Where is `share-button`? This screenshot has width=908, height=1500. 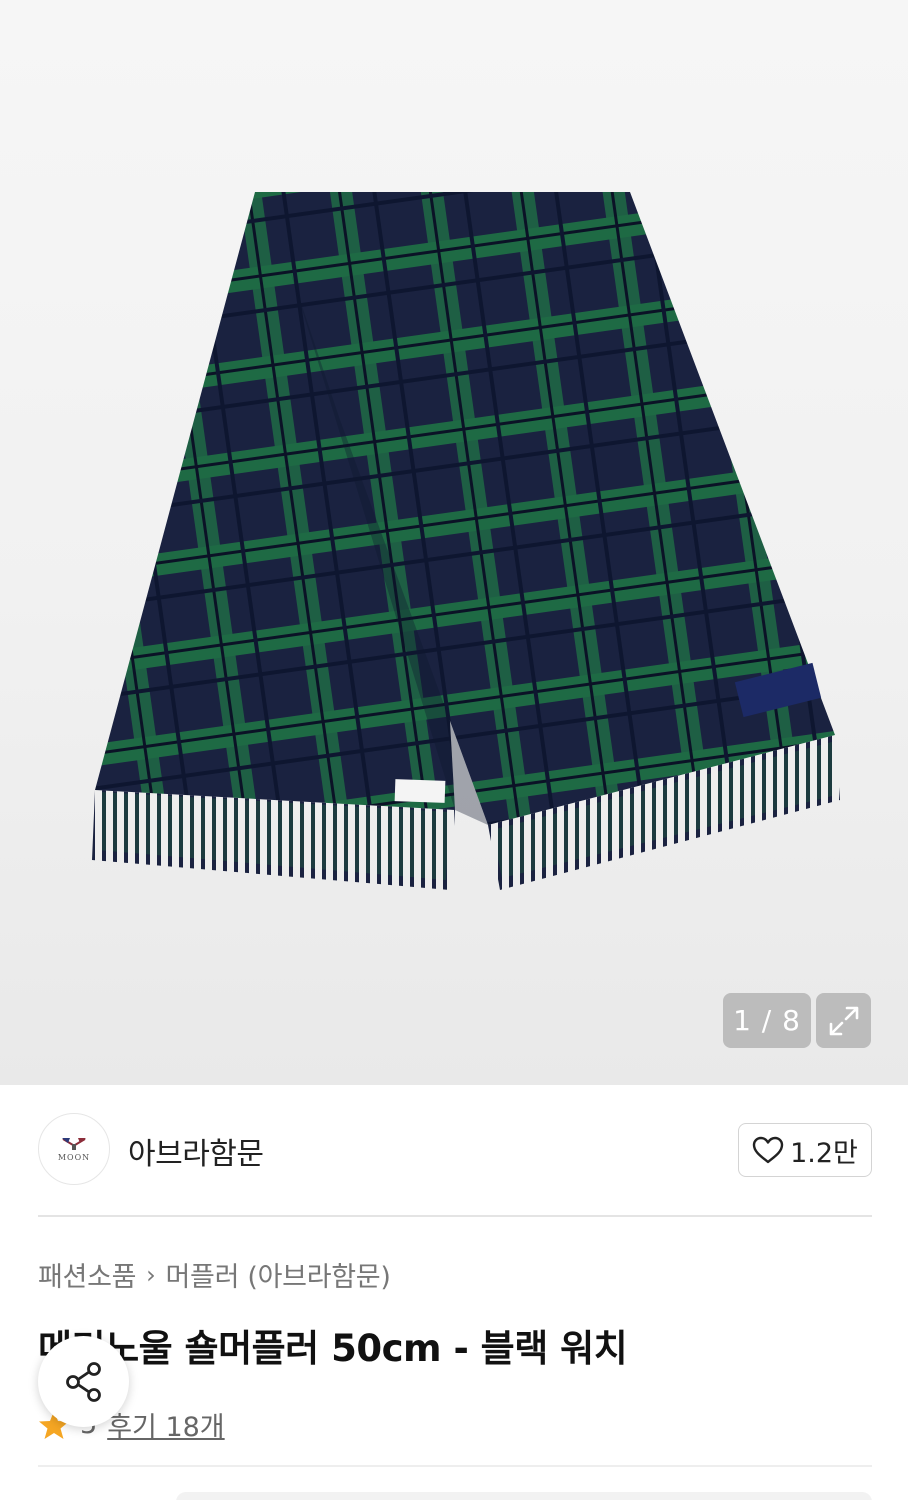 share-button is located at coordinates (83, 1381).